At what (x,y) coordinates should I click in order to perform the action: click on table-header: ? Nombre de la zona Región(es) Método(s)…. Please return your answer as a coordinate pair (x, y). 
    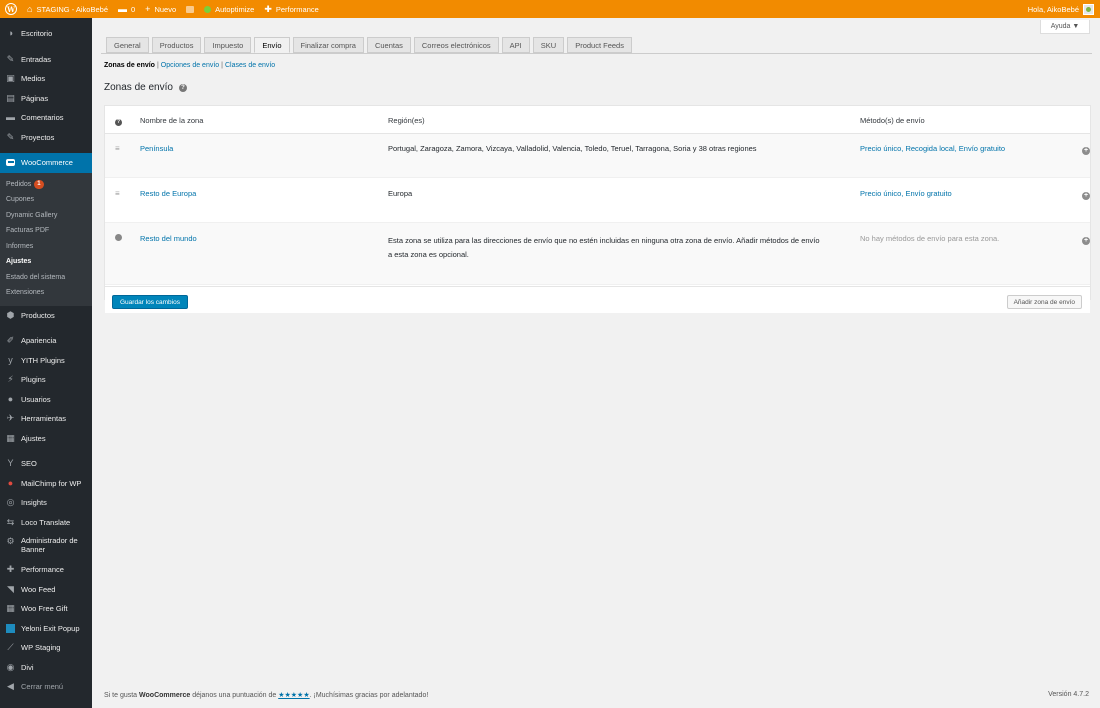
    Looking at the image, I should click on (597, 120).